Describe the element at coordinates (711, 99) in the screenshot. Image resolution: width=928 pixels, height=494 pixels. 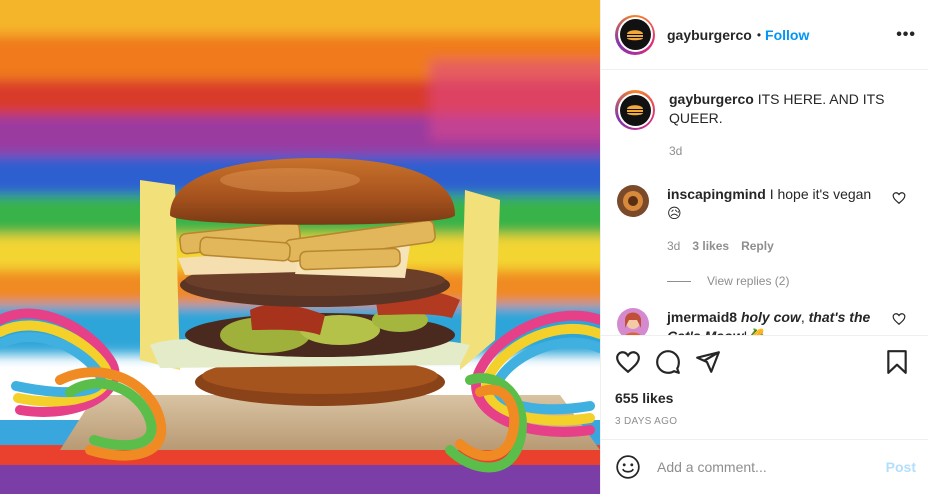
I see `caption-username: gayburgerco` at that location.